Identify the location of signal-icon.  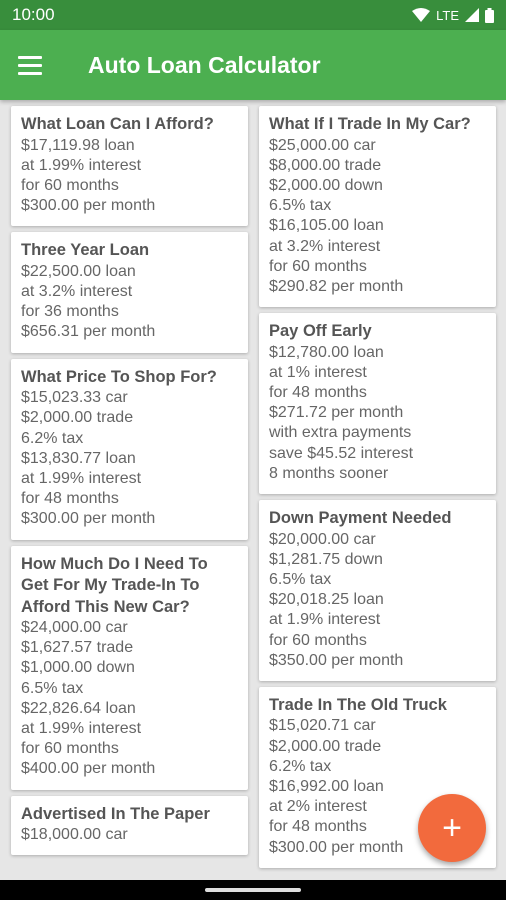
(472, 15).